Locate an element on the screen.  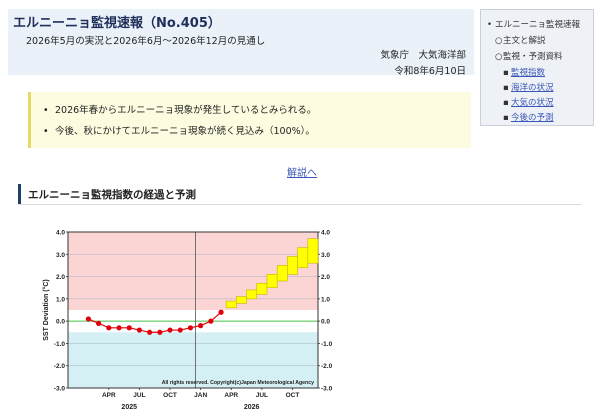
section-accent-bar is located at coordinates (19, 194).